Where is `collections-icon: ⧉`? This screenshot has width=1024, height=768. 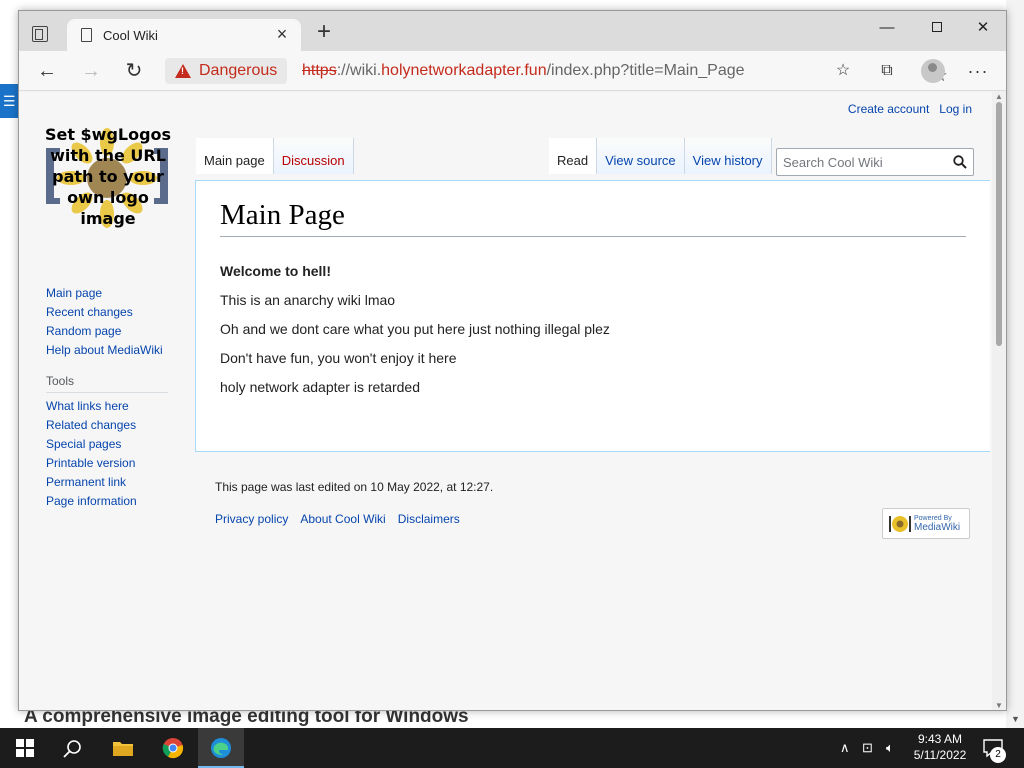
collections-icon: ⧉ is located at coordinates (887, 71).